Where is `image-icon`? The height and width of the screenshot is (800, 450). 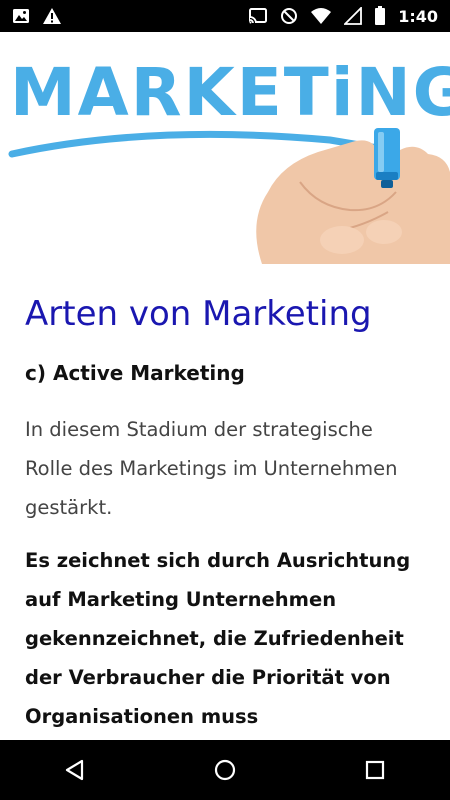
image-icon is located at coordinates (21, 16).